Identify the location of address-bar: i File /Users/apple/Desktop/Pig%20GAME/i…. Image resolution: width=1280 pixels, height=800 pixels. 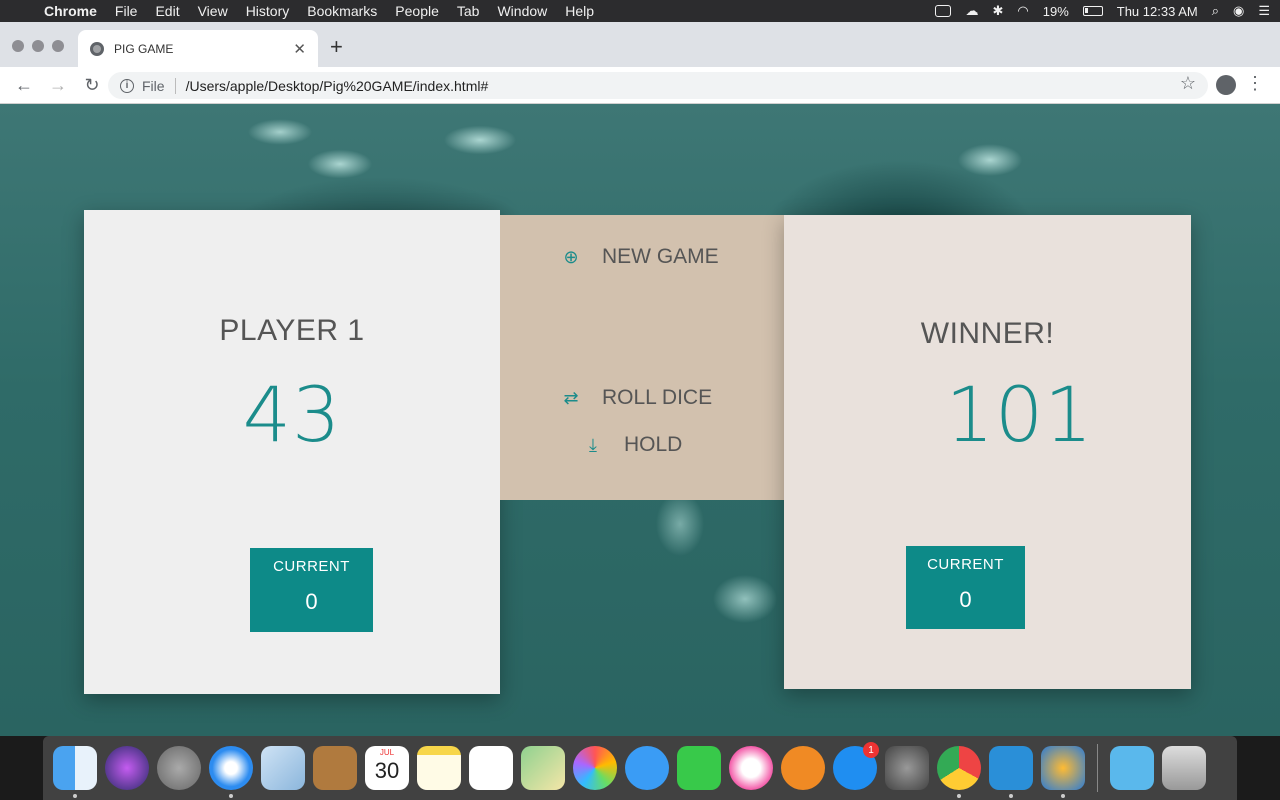
(658, 85).